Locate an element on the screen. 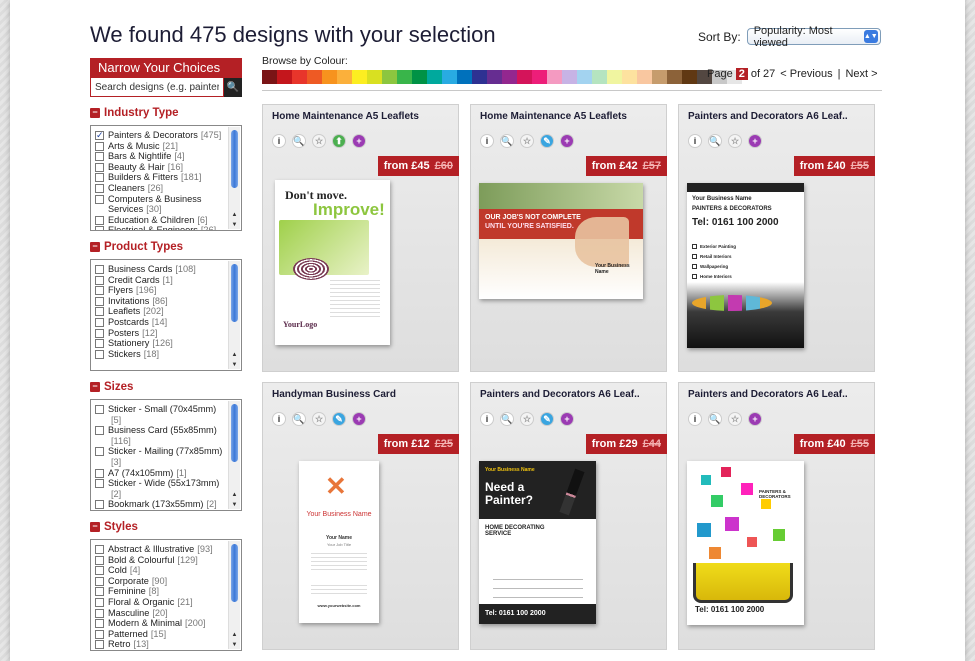 Image resolution: width=975 pixels, height=661 pixels. filter-option: Sticker - Wide (55x173mm)[2] is located at coordinates (160, 488).